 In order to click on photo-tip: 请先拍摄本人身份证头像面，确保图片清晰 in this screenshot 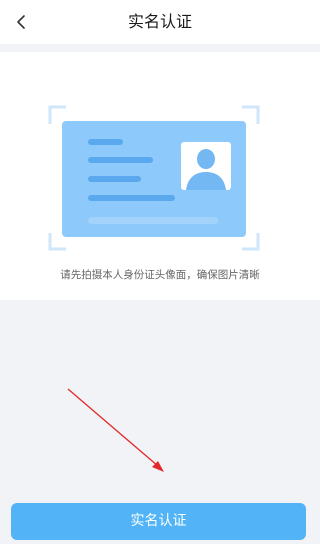, I will do `click(160, 275)`.